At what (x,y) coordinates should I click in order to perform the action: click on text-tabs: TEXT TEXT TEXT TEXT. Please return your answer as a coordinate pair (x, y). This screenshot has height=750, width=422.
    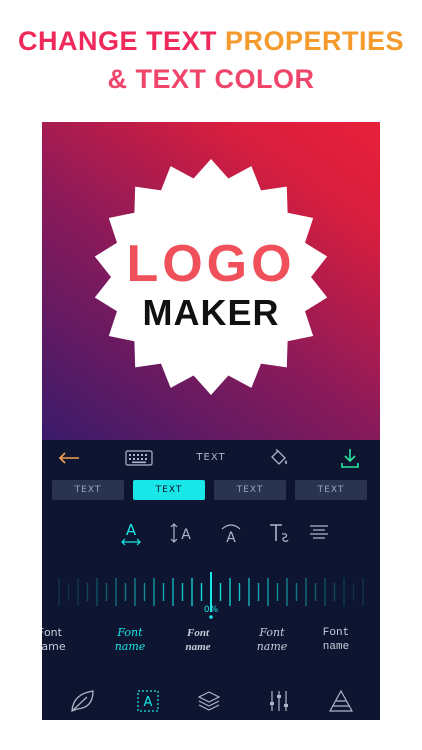
    Looking at the image, I should click on (212, 491).